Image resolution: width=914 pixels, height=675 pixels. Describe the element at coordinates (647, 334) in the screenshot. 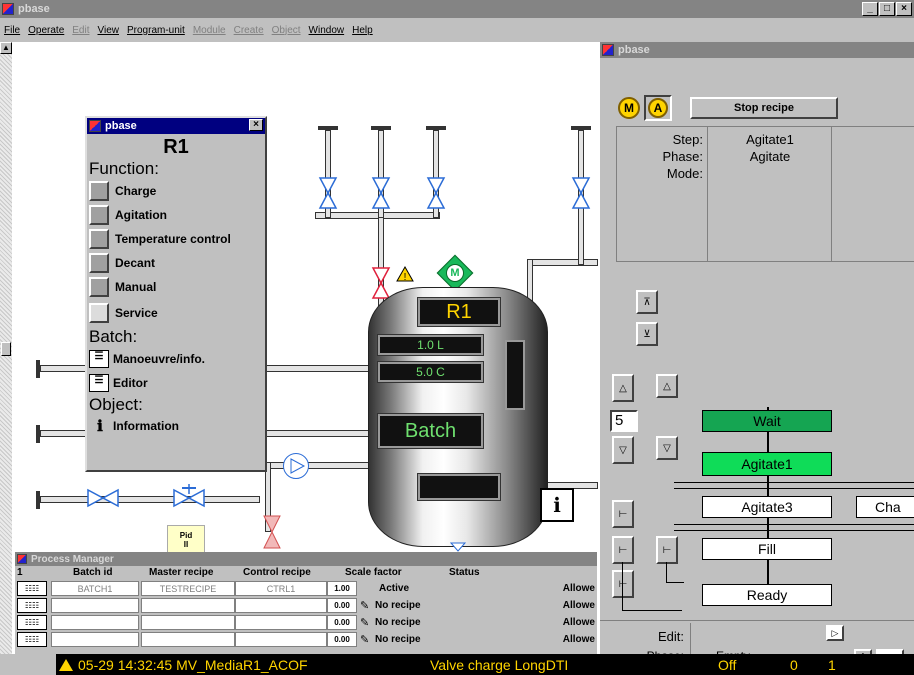

I see `step-last-icon: ⊻` at that location.